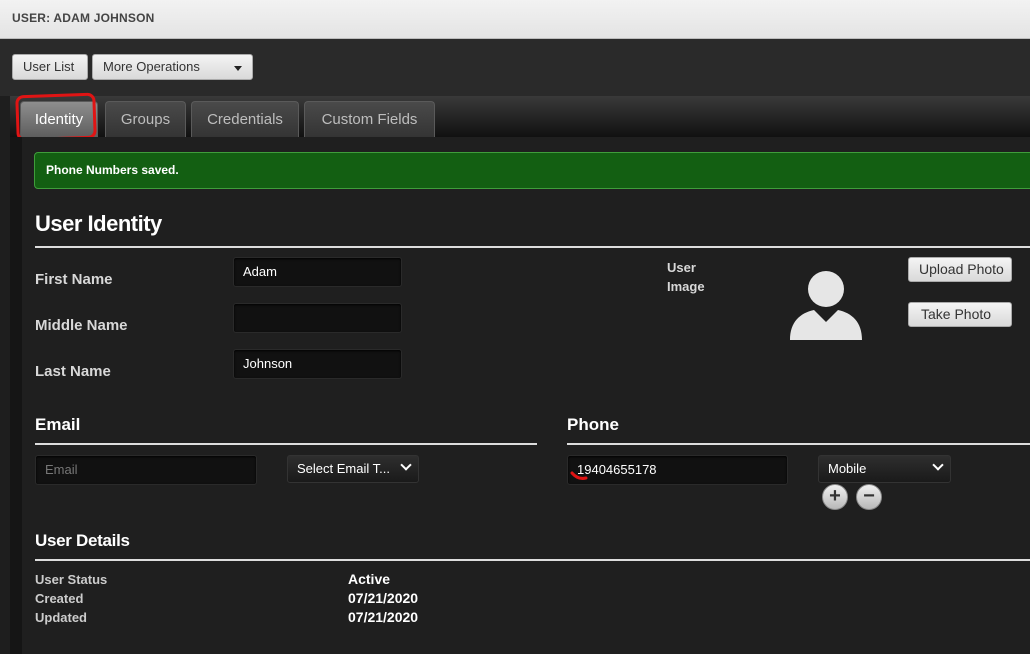 The height and width of the screenshot is (654, 1030). What do you see at coordinates (81, 325) in the screenshot?
I see `middle-name-label: Middle Name` at bounding box center [81, 325].